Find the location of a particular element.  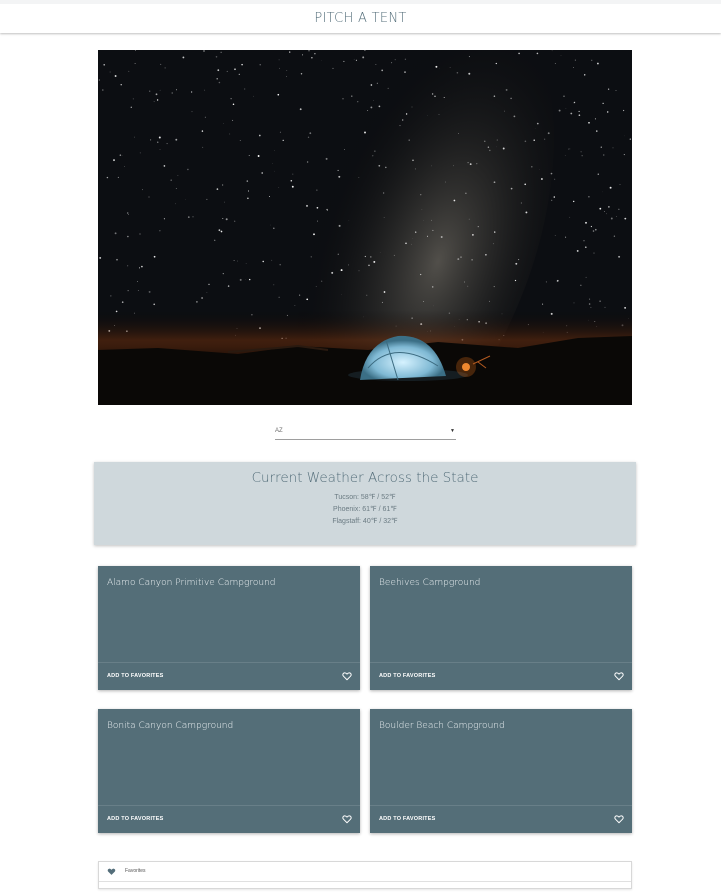

weather-city: Phoenix: 61℉ / 61℉ is located at coordinates (365, 509).